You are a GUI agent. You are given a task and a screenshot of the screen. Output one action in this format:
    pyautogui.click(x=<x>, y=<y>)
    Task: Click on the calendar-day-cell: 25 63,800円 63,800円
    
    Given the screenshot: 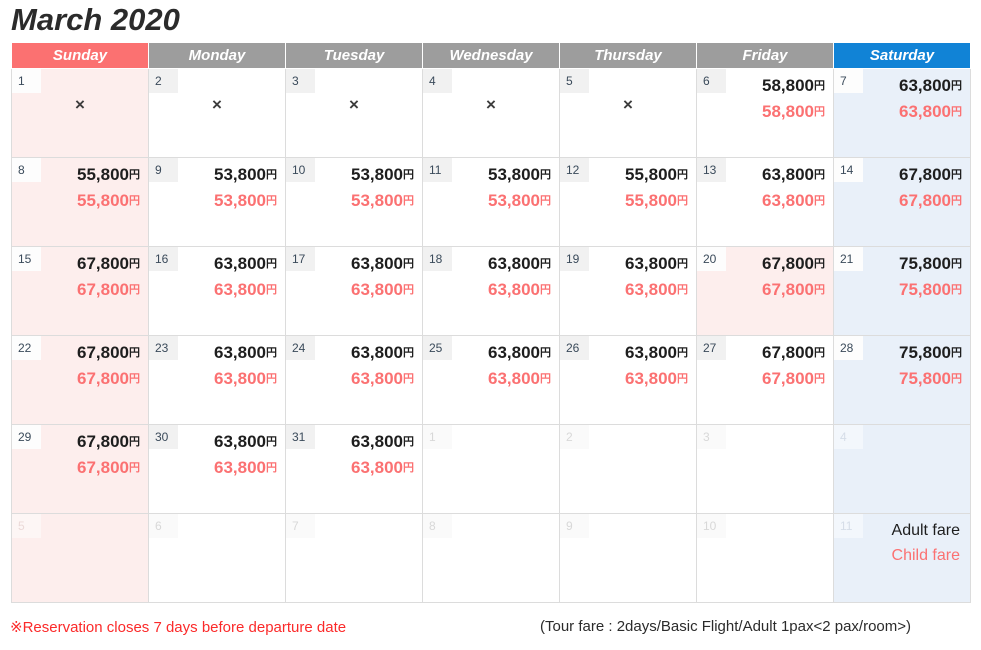 What is the action you would take?
    pyautogui.click(x=491, y=380)
    